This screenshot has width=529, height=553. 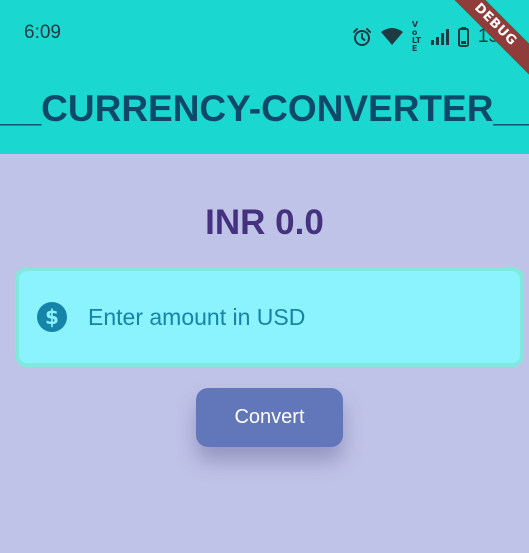 I want to click on battery-icon, so click(x=463, y=37).